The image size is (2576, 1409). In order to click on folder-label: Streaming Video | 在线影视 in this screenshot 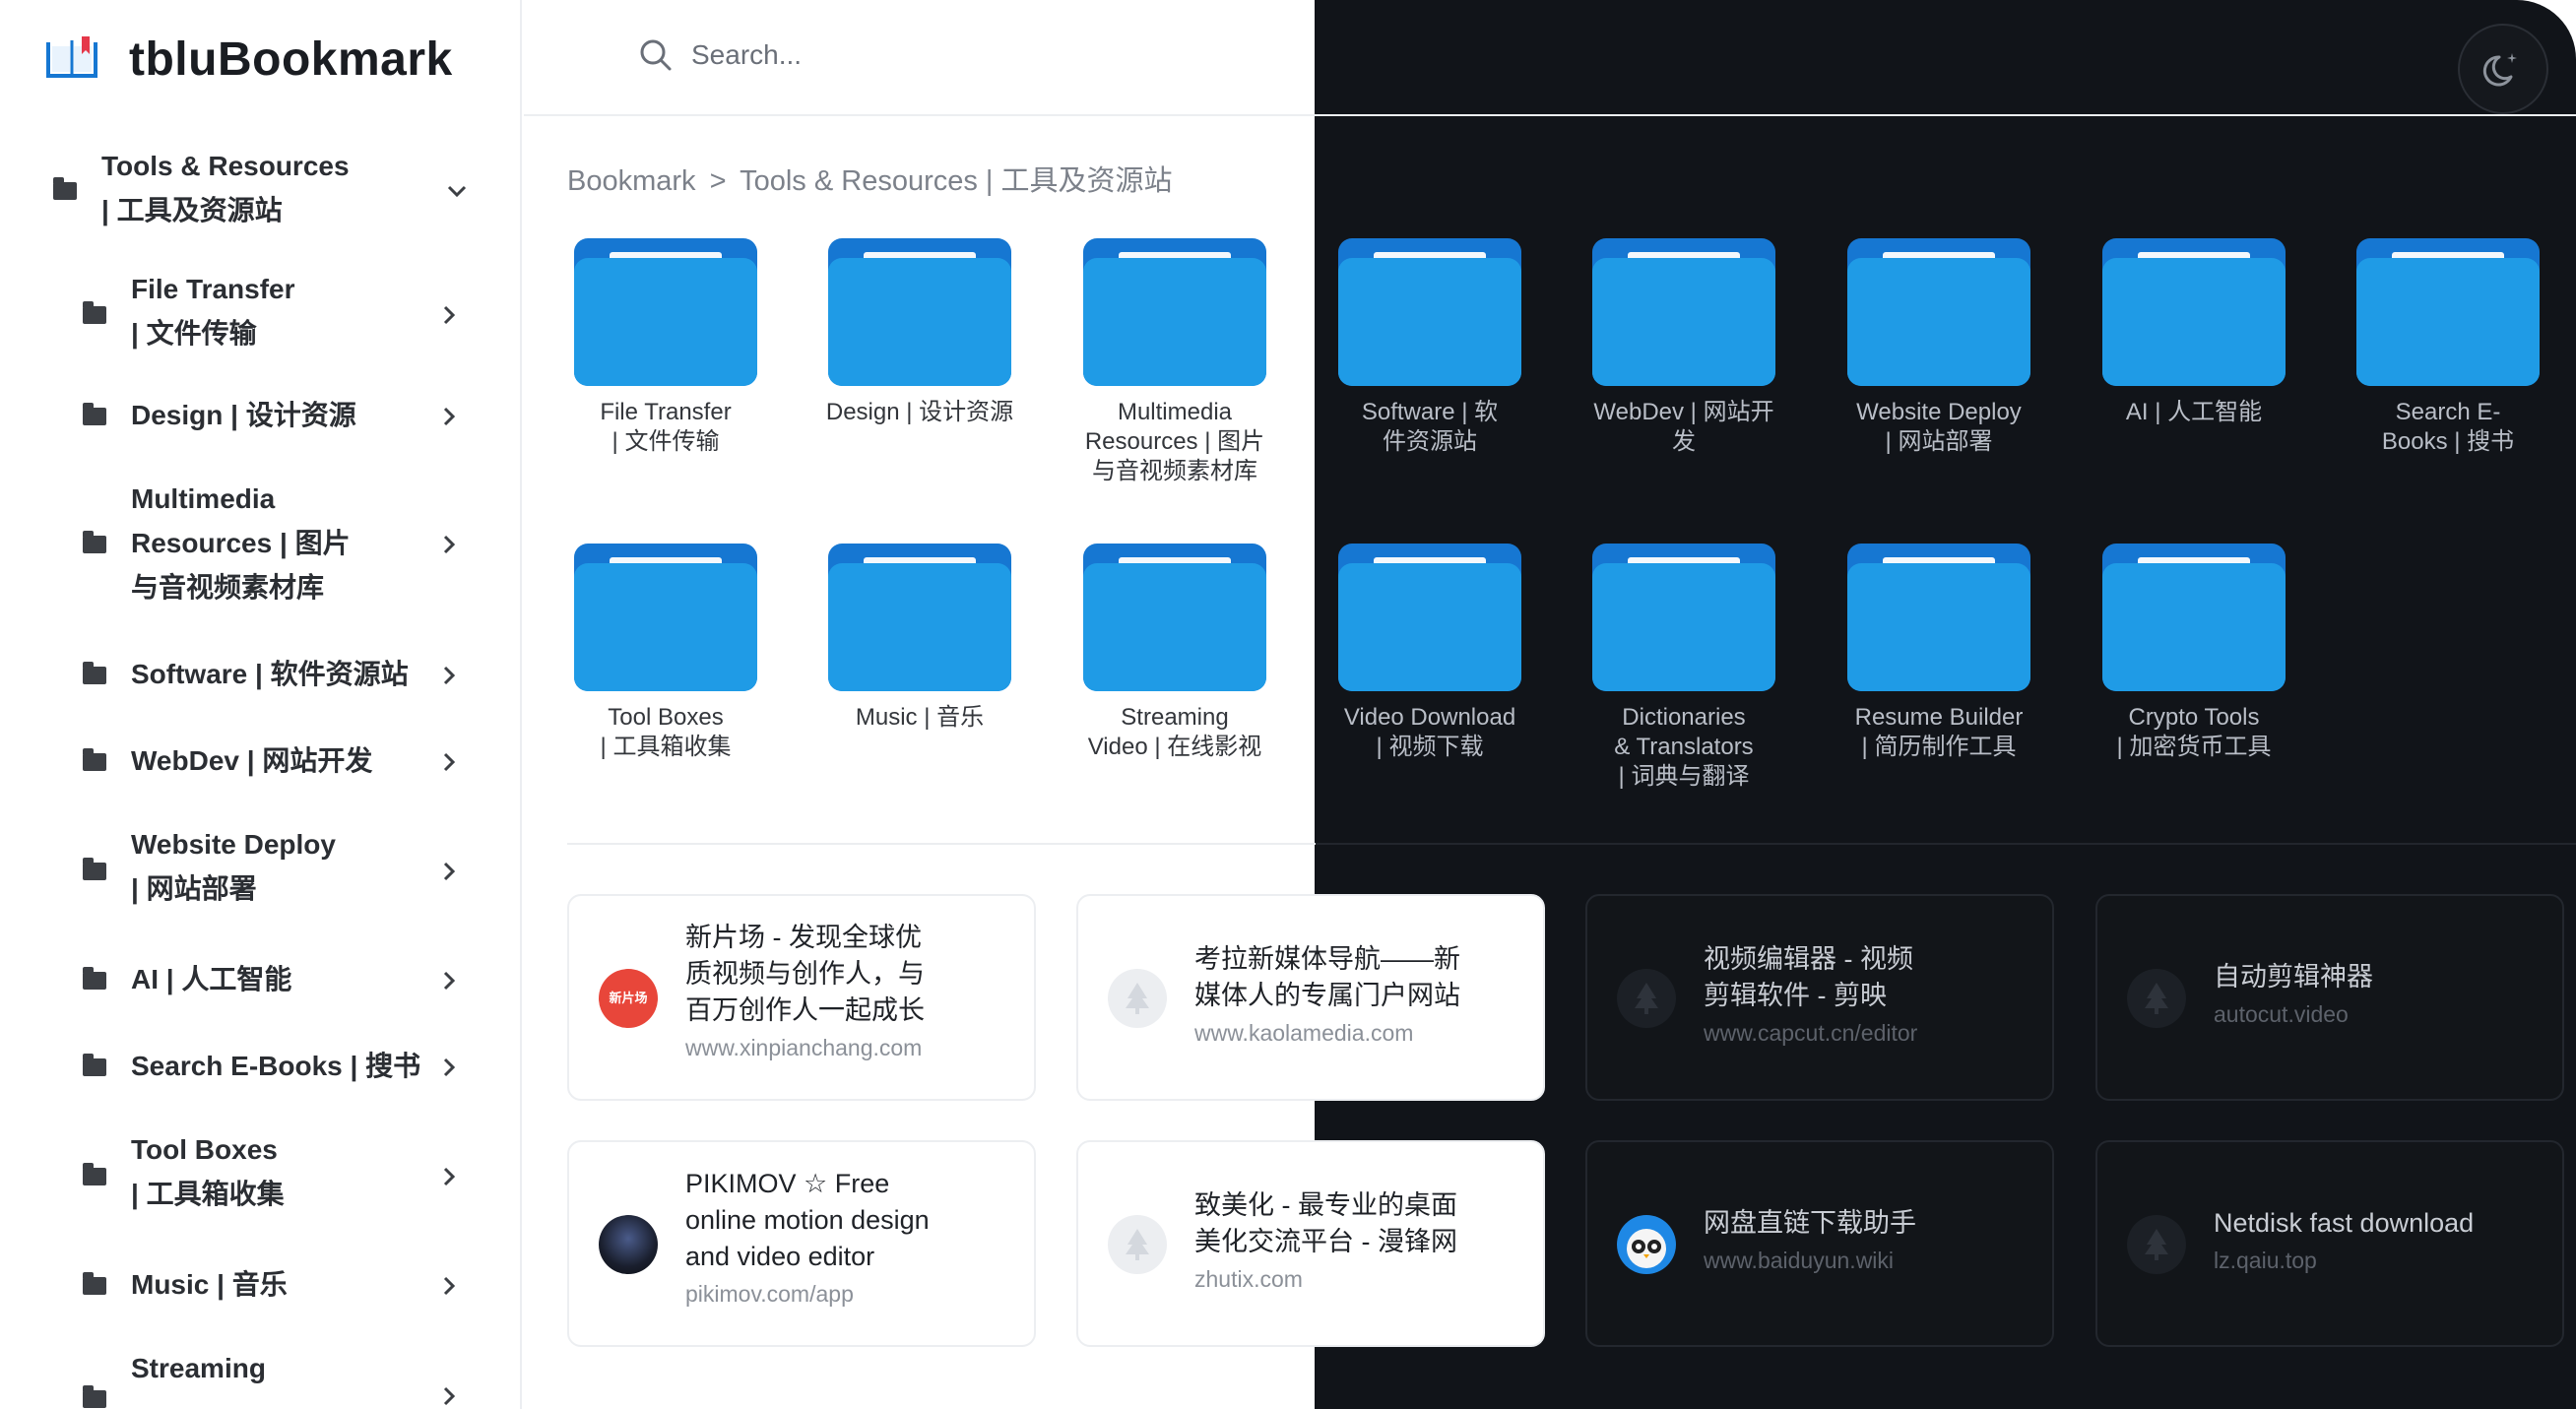, I will do `click(1174, 732)`.